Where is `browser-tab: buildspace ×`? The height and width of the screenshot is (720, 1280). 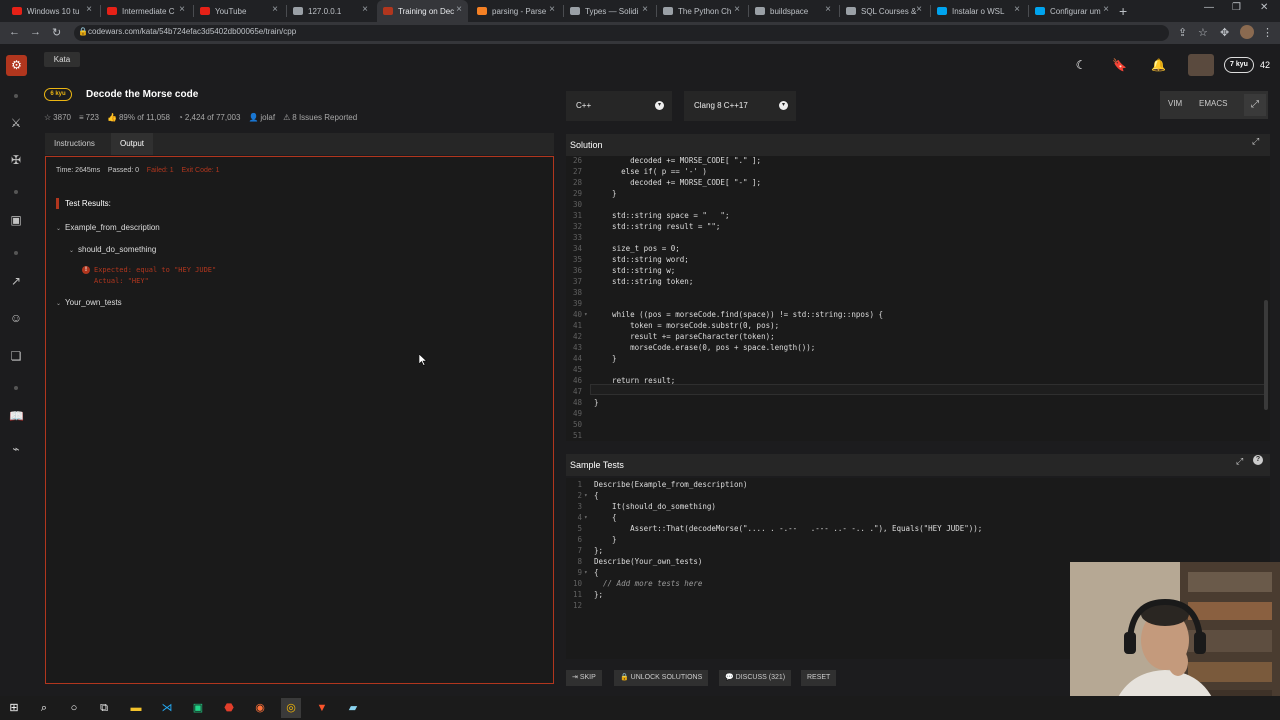 browser-tab: buildspace × is located at coordinates (793, 11).